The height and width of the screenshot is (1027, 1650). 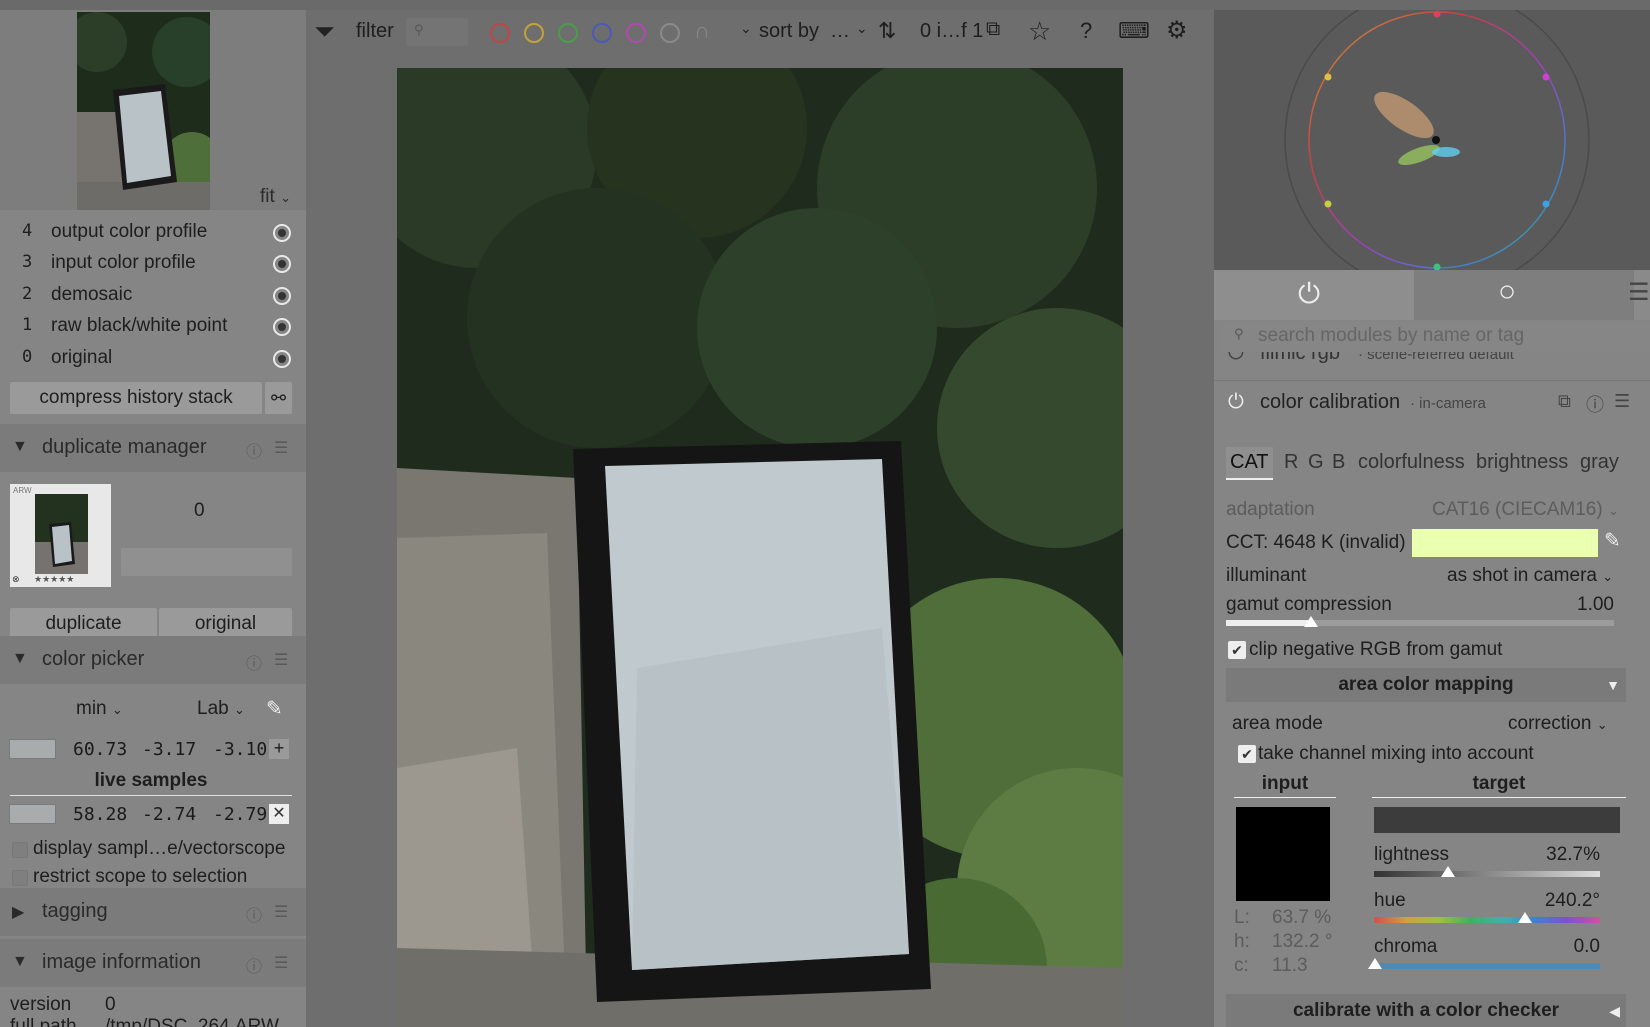 I want to click on compress-options-icon: ⚯, so click(x=278, y=398).